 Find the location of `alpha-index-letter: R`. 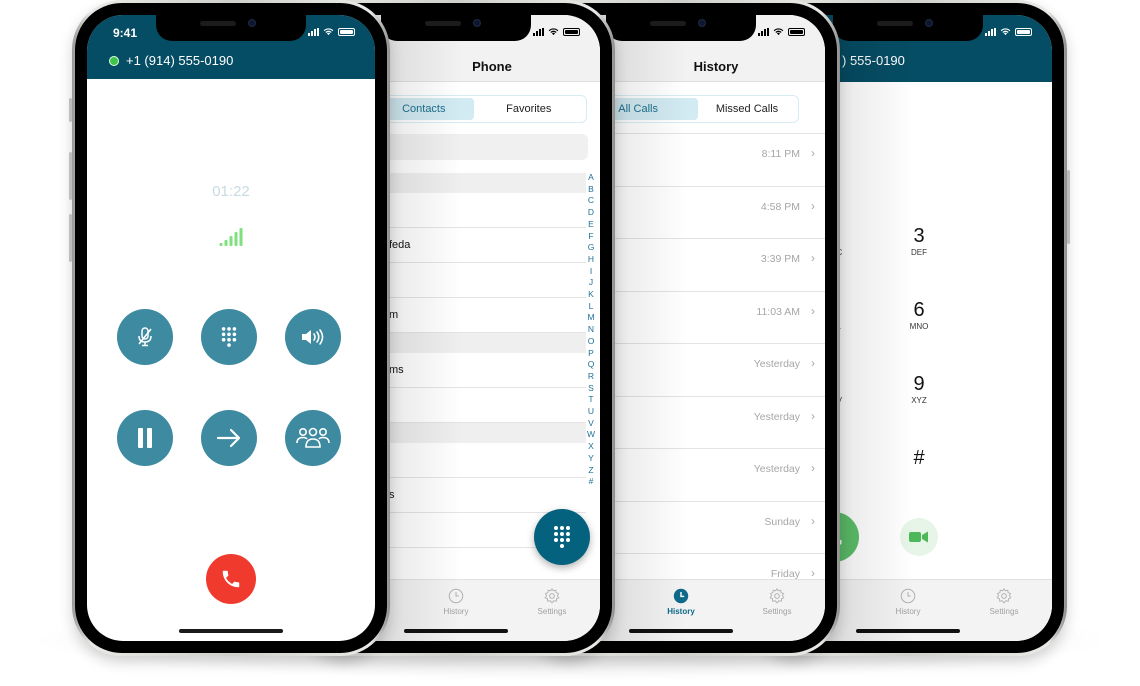

alpha-index-letter: R is located at coordinates (591, 377).